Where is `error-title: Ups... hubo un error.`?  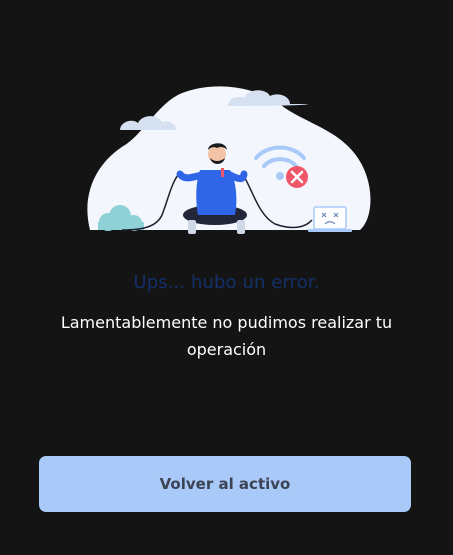 error-title: Ups... hubo un error. is located at coordinates (226, 282).